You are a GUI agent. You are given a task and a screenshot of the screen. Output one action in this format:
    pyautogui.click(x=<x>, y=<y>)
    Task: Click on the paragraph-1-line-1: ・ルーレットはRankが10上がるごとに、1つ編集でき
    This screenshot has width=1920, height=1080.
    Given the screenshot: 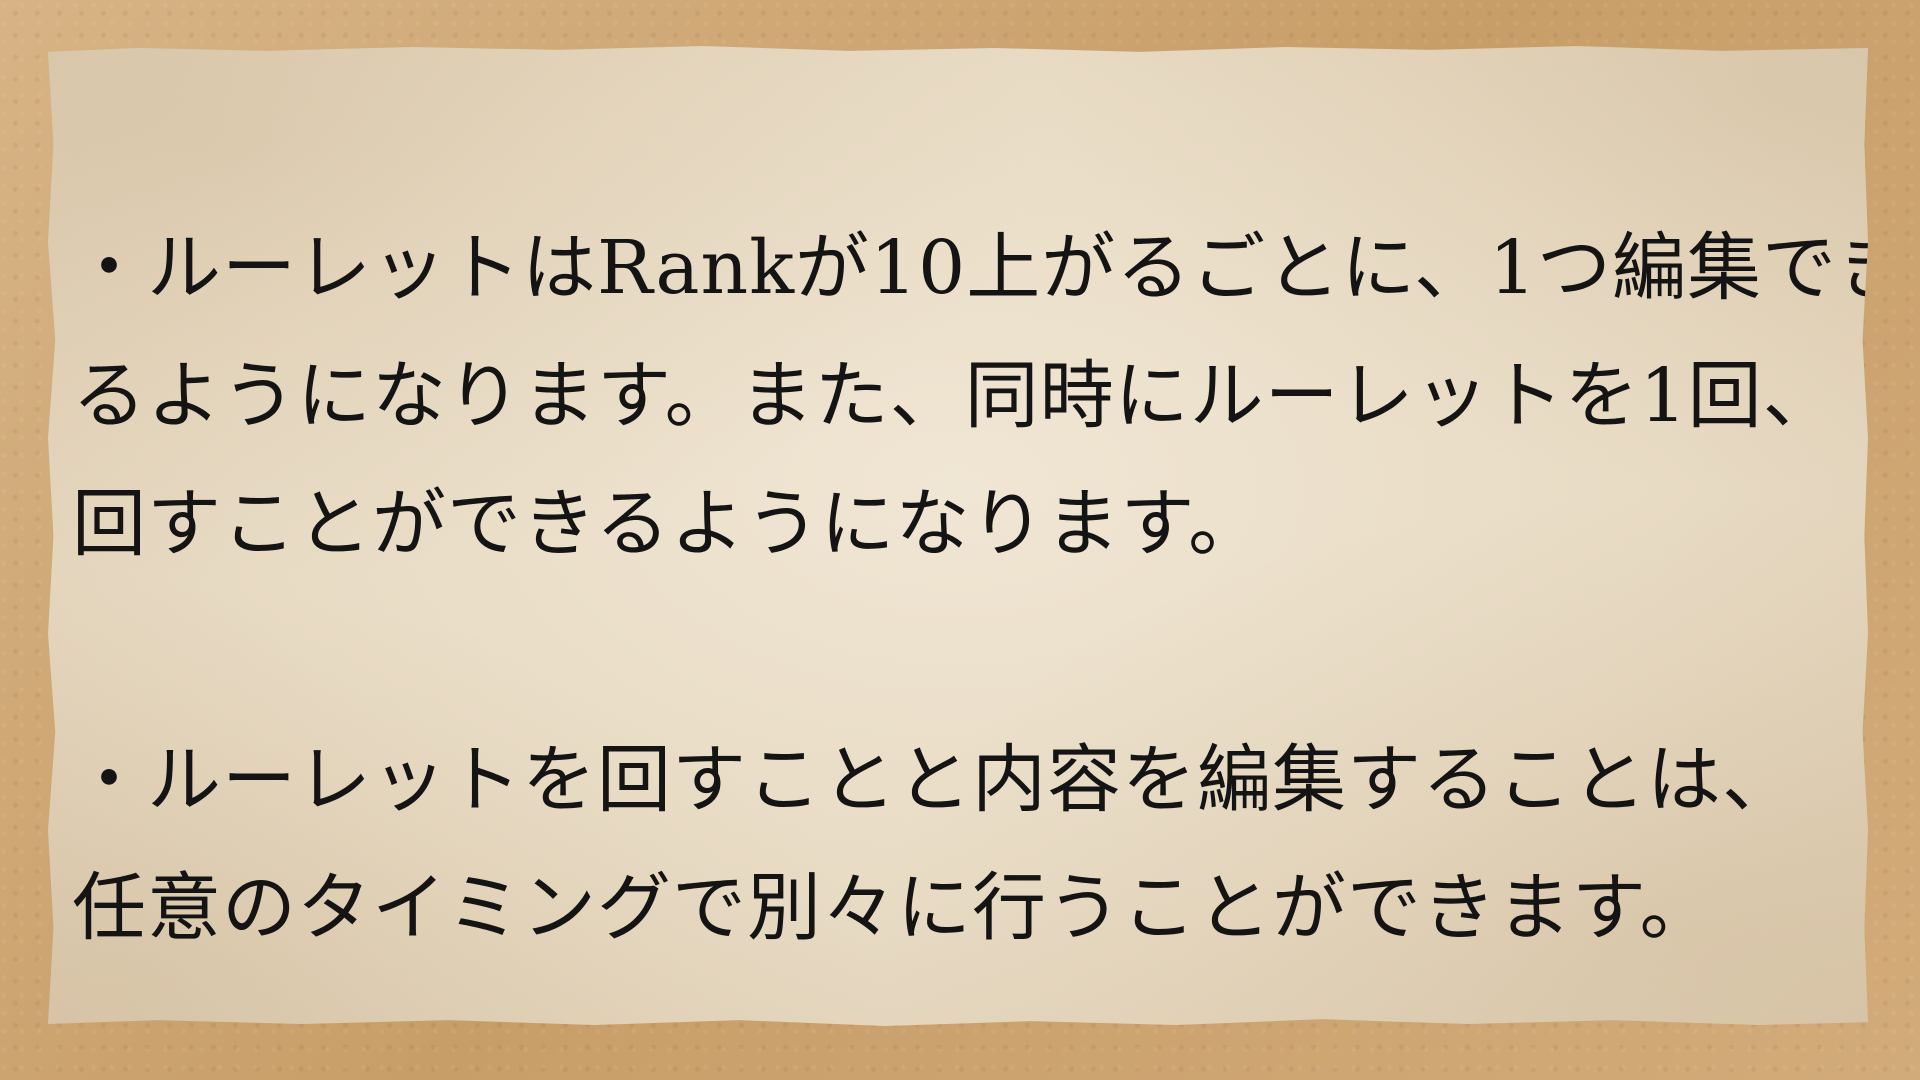 What is the action you would take?
    pyautogui.click(x=992, y=268)
    